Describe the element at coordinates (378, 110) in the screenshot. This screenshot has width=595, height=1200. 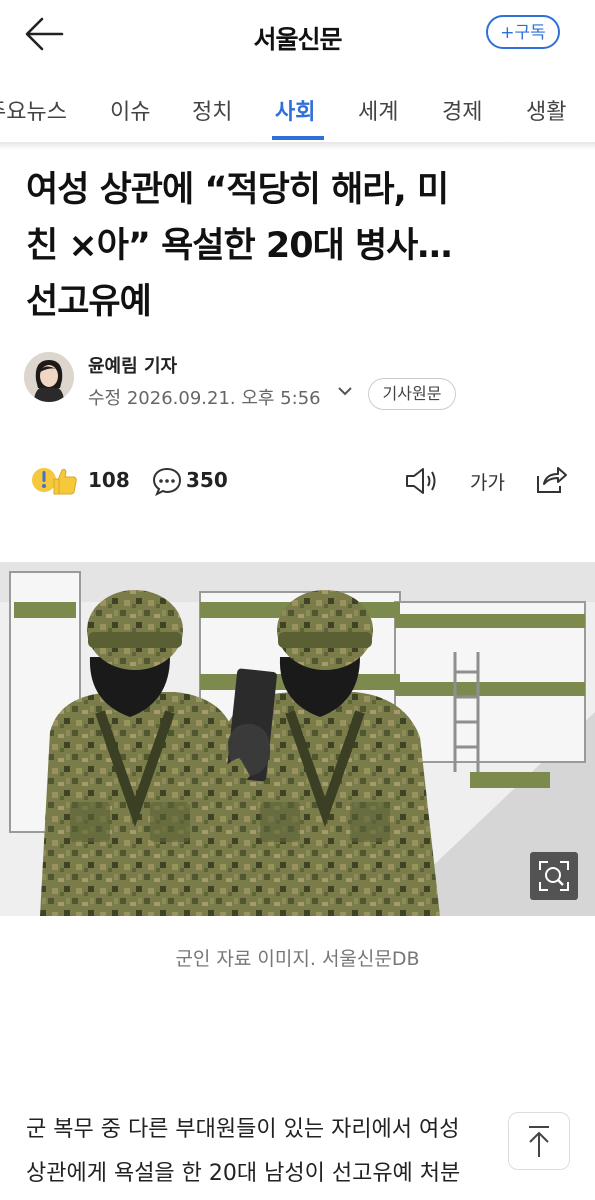
I see `tab-world: 세계` at that location.